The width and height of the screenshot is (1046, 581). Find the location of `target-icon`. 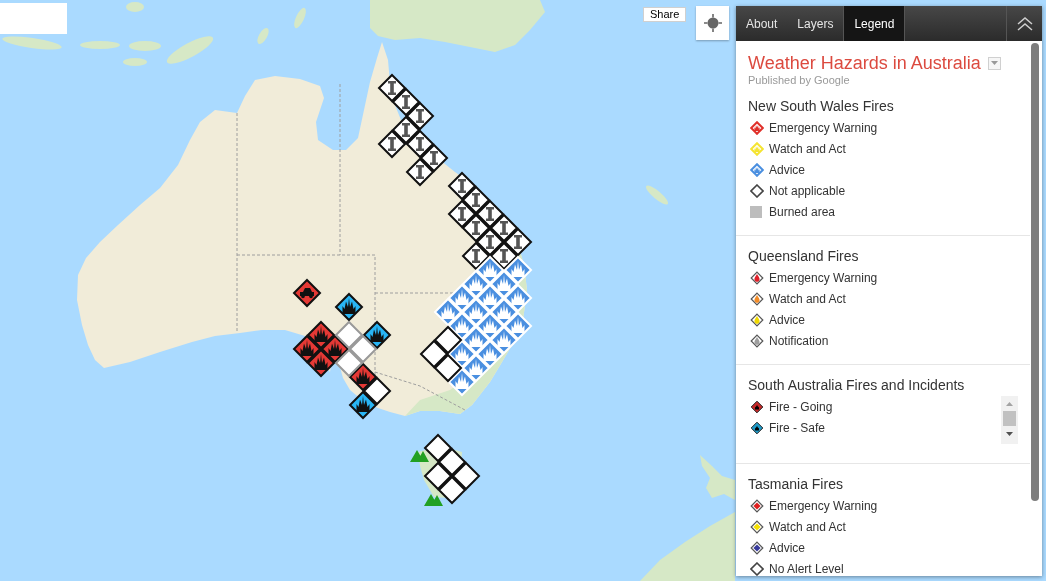

target-icon is located at coordinates (712, 23).